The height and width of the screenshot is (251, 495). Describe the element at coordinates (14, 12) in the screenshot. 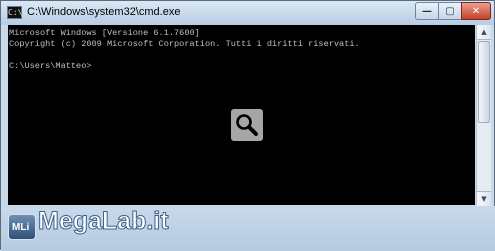

I see `console-icon: C:\` at that location.